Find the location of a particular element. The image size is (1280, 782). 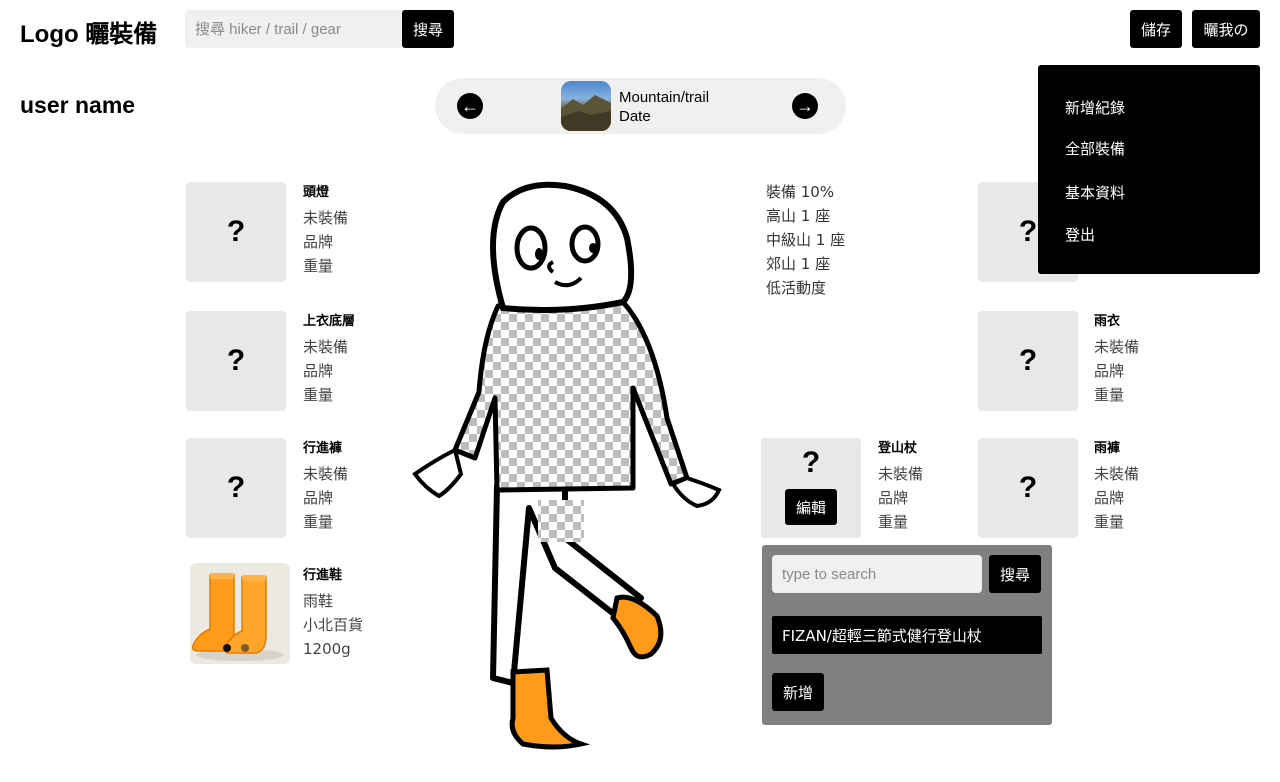

app-logo: Logo 曬裝備 is located at coordinates (88, 31).